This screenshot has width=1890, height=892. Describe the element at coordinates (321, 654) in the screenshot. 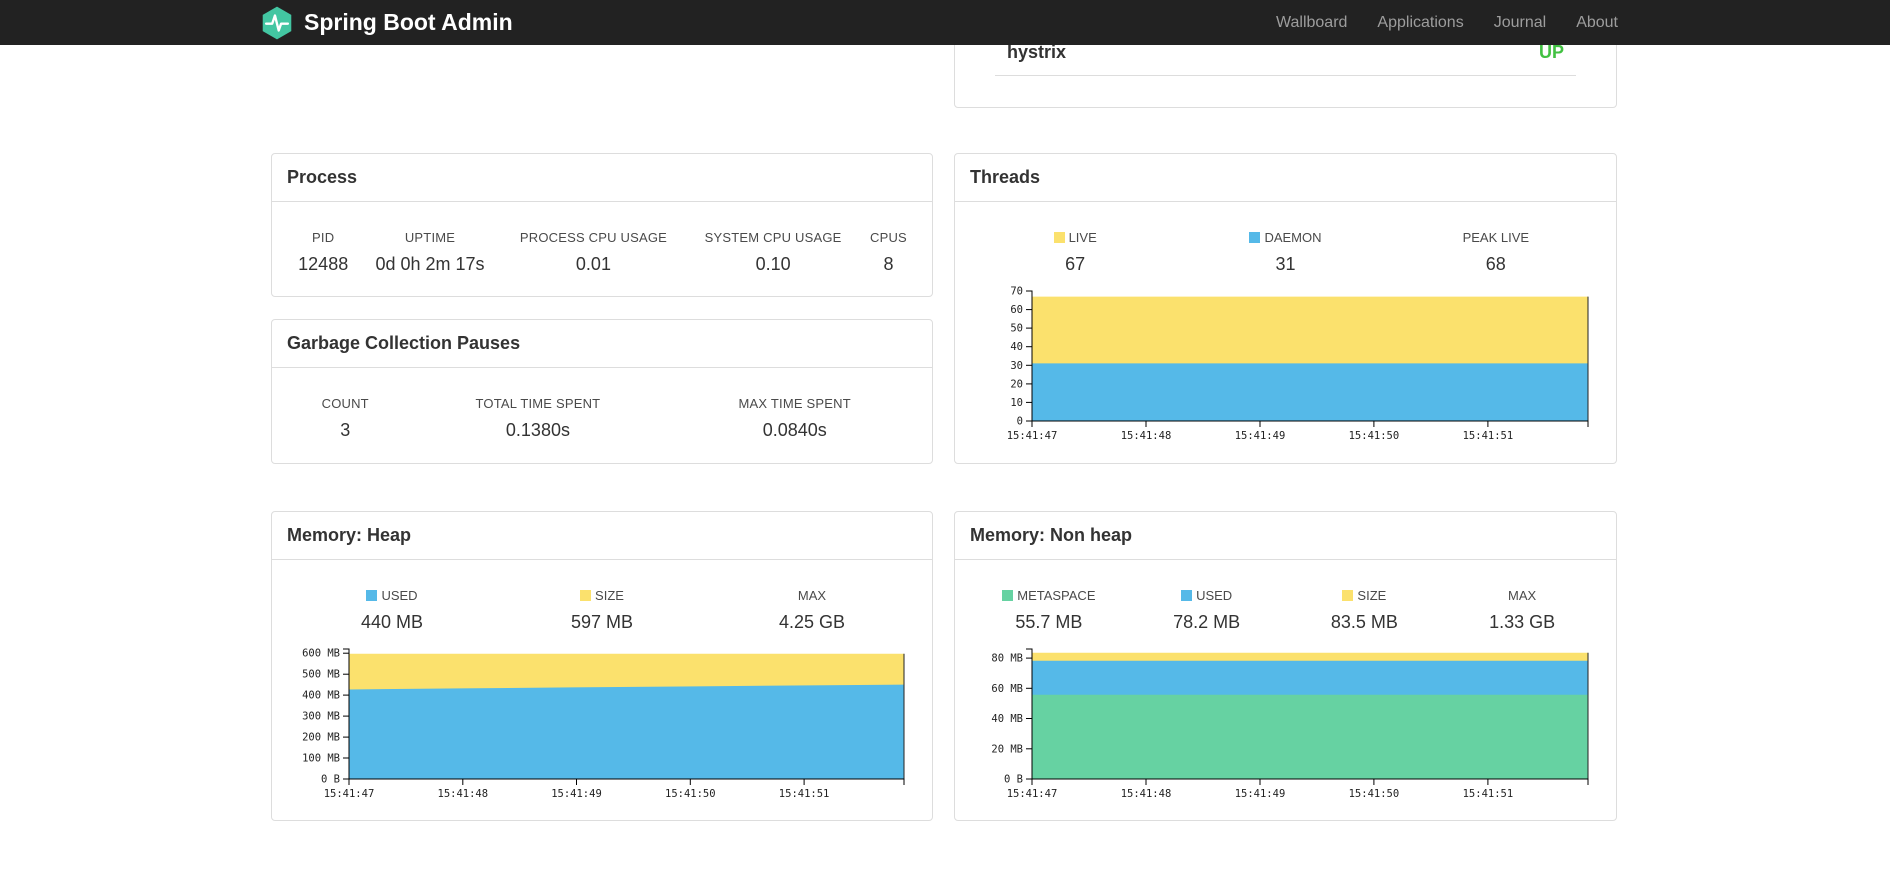

I see `svg-text: 600 MB` at that location.